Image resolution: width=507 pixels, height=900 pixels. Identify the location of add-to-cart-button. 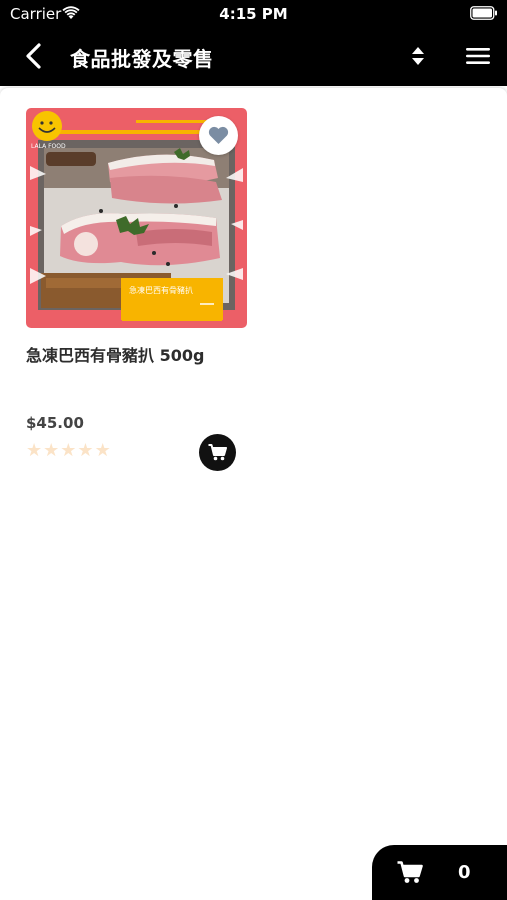
(217, 452).